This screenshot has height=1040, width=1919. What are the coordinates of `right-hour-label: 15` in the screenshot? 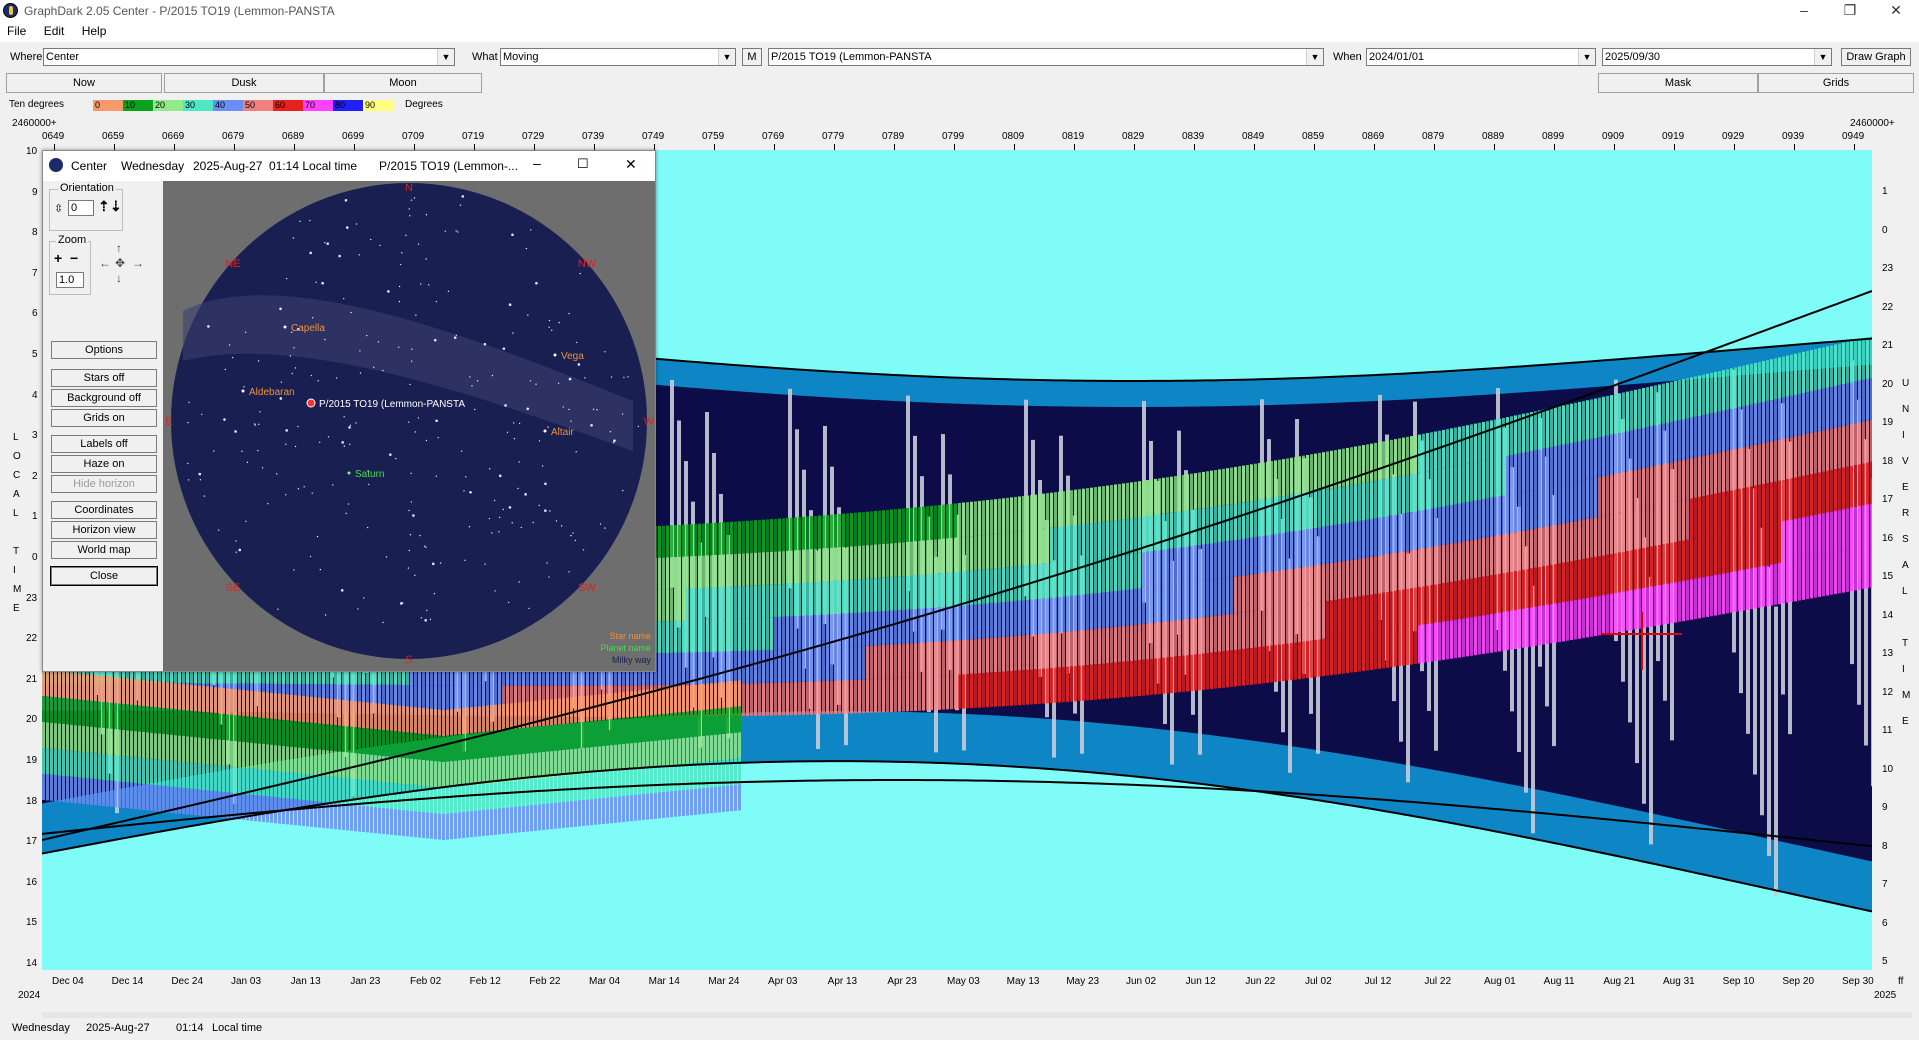 It's located at (1888, 576).